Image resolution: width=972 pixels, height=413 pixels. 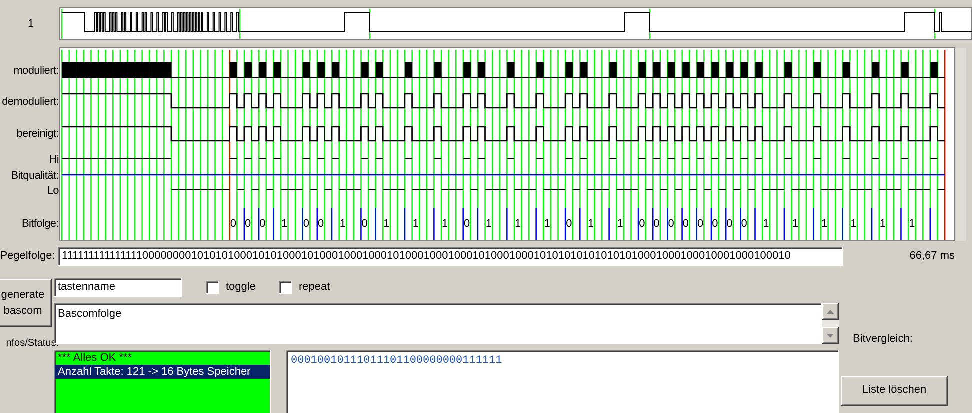 What do you see at coordinates (118, 287) in the screenshot?
I see `key-name-field: tastenname` at bounding box center [118, 287].